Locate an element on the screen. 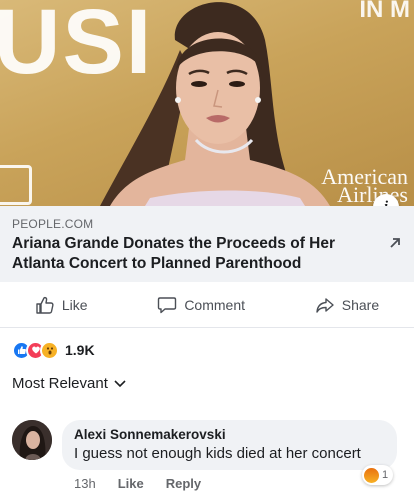  link-source: PEOPLE.COM is located at coordinates (53, 224).